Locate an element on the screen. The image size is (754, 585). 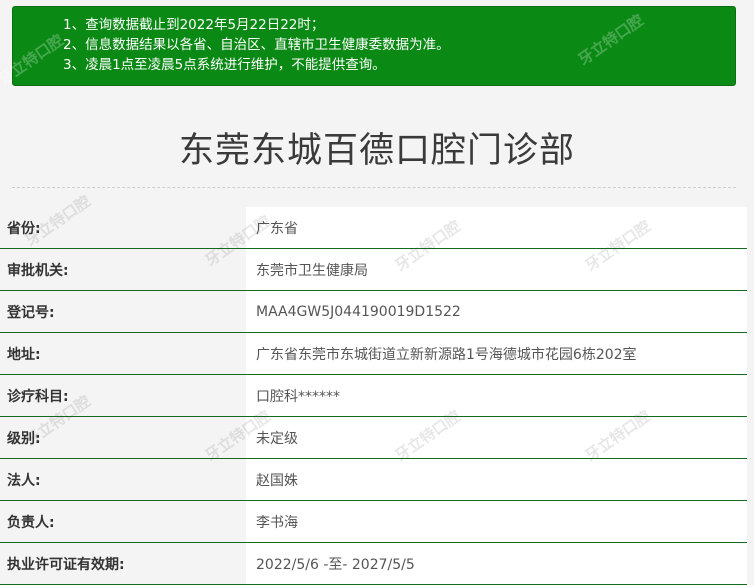
table-row: 省份: 广东省 is located at coordinates (373, 228).